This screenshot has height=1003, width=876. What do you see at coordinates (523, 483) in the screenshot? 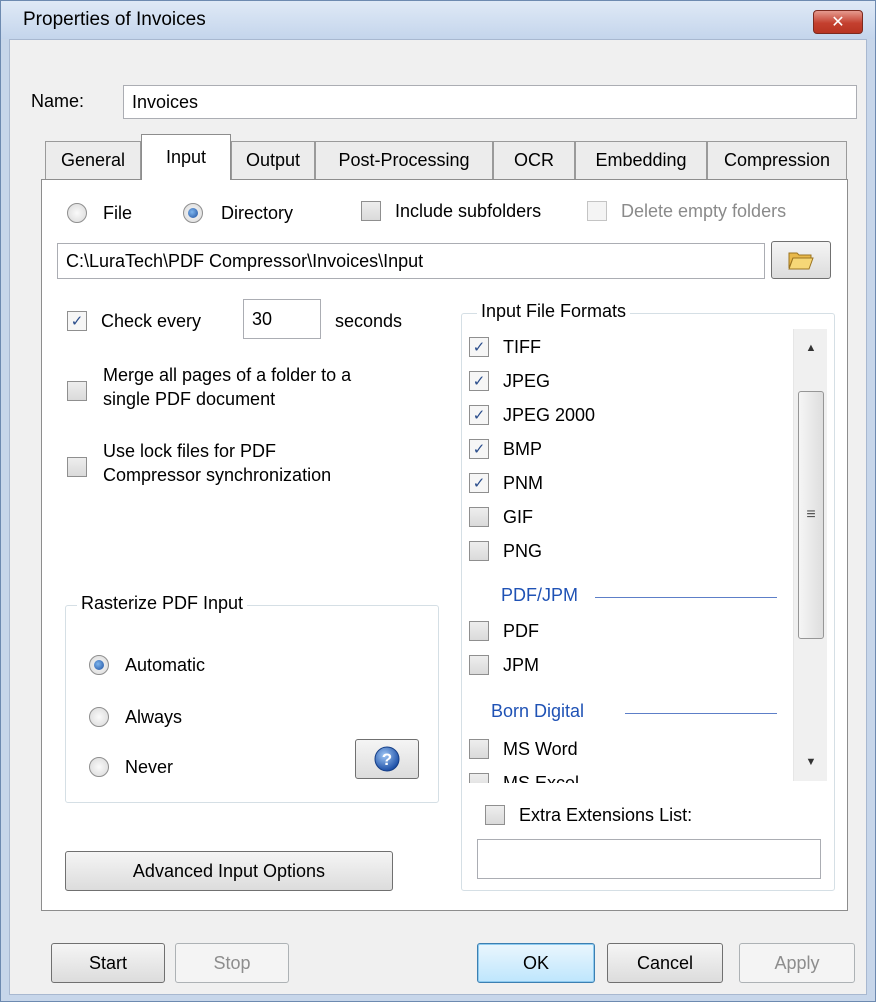
I see `format-pnm-label: PNM` at bounding box center [523, 483].